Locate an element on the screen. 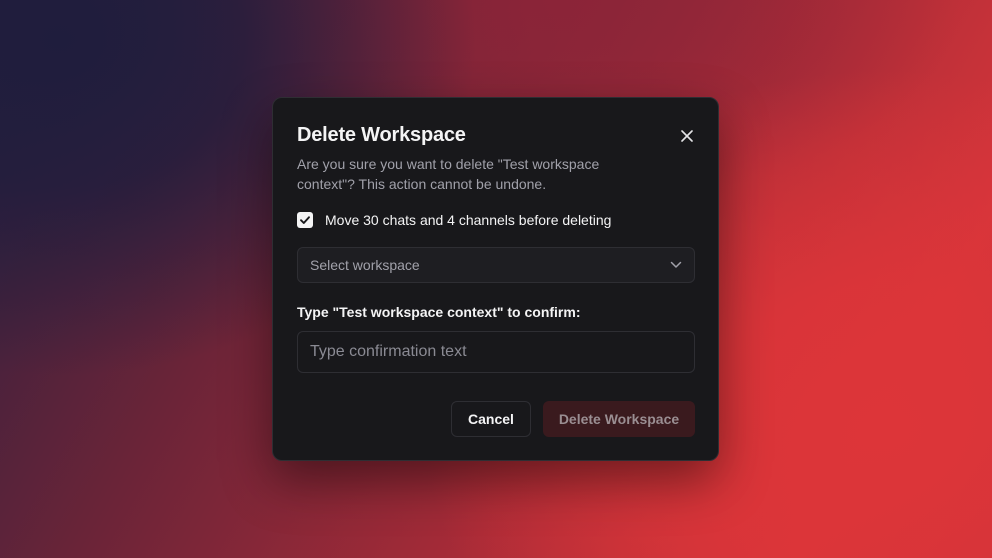 The image size is (992, 558). close-button is located at coordinates (687, 136).